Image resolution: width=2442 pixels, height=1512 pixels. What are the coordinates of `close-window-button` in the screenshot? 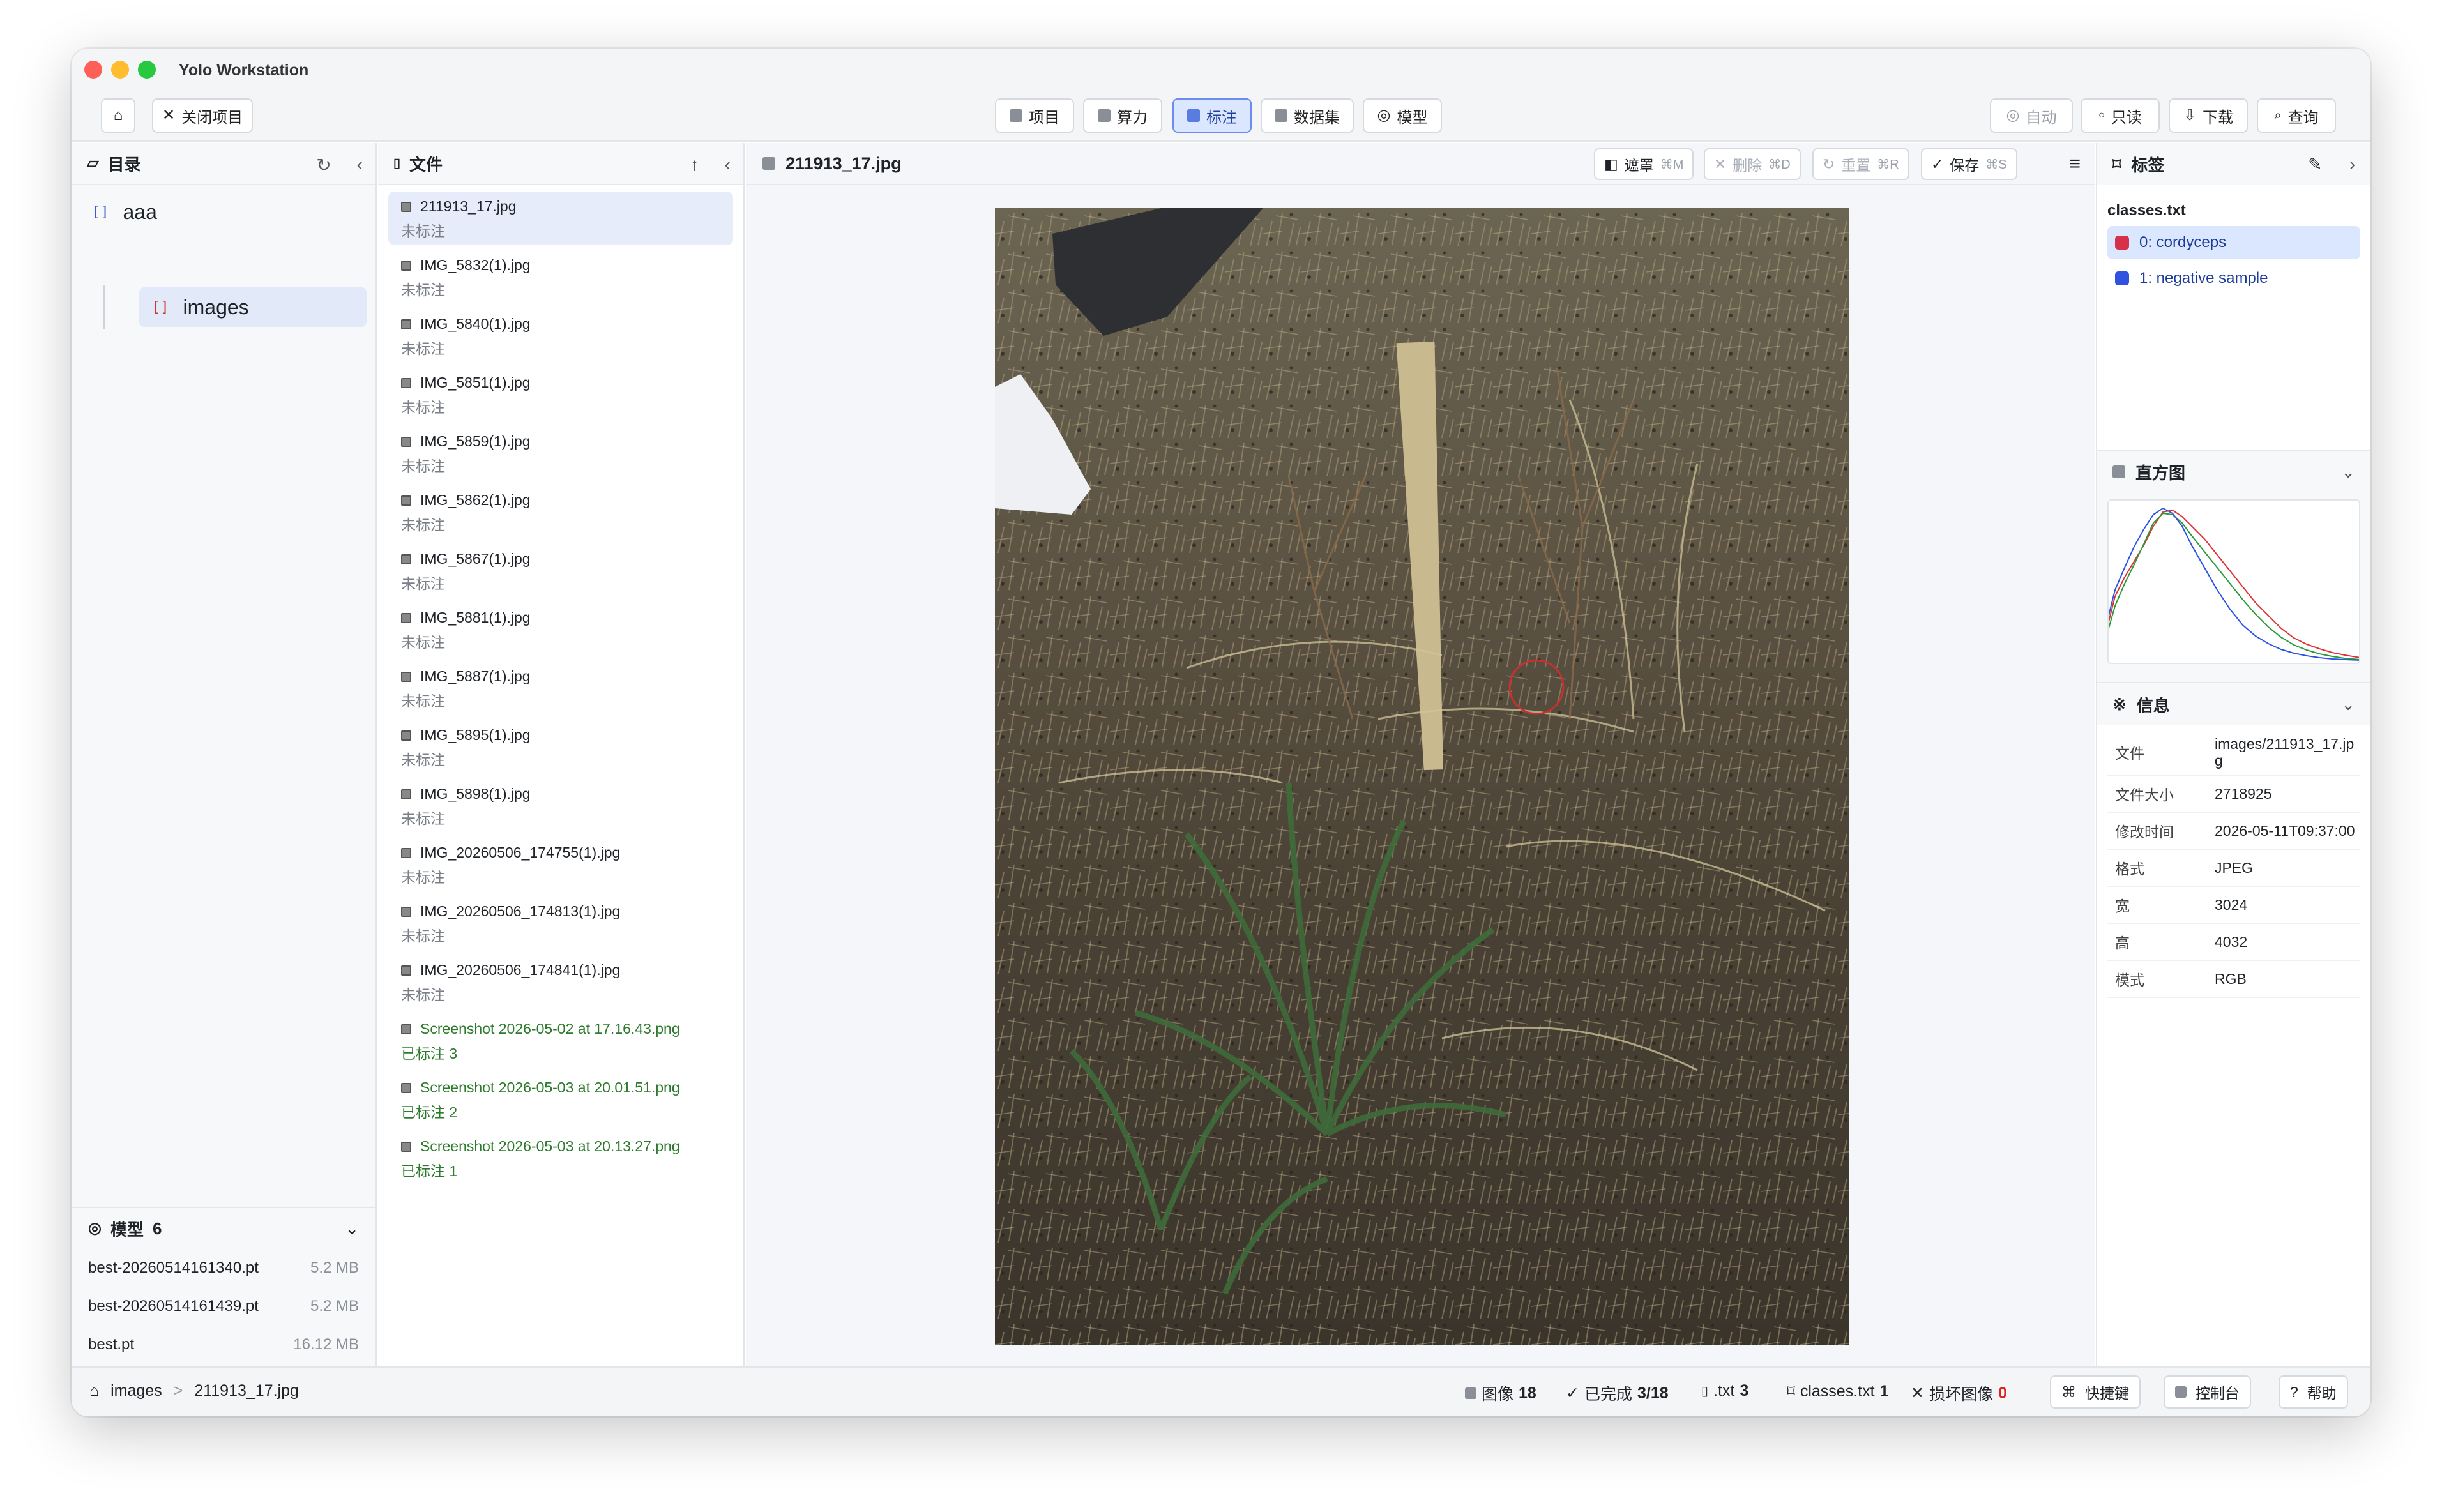 It's located at (93, 70).